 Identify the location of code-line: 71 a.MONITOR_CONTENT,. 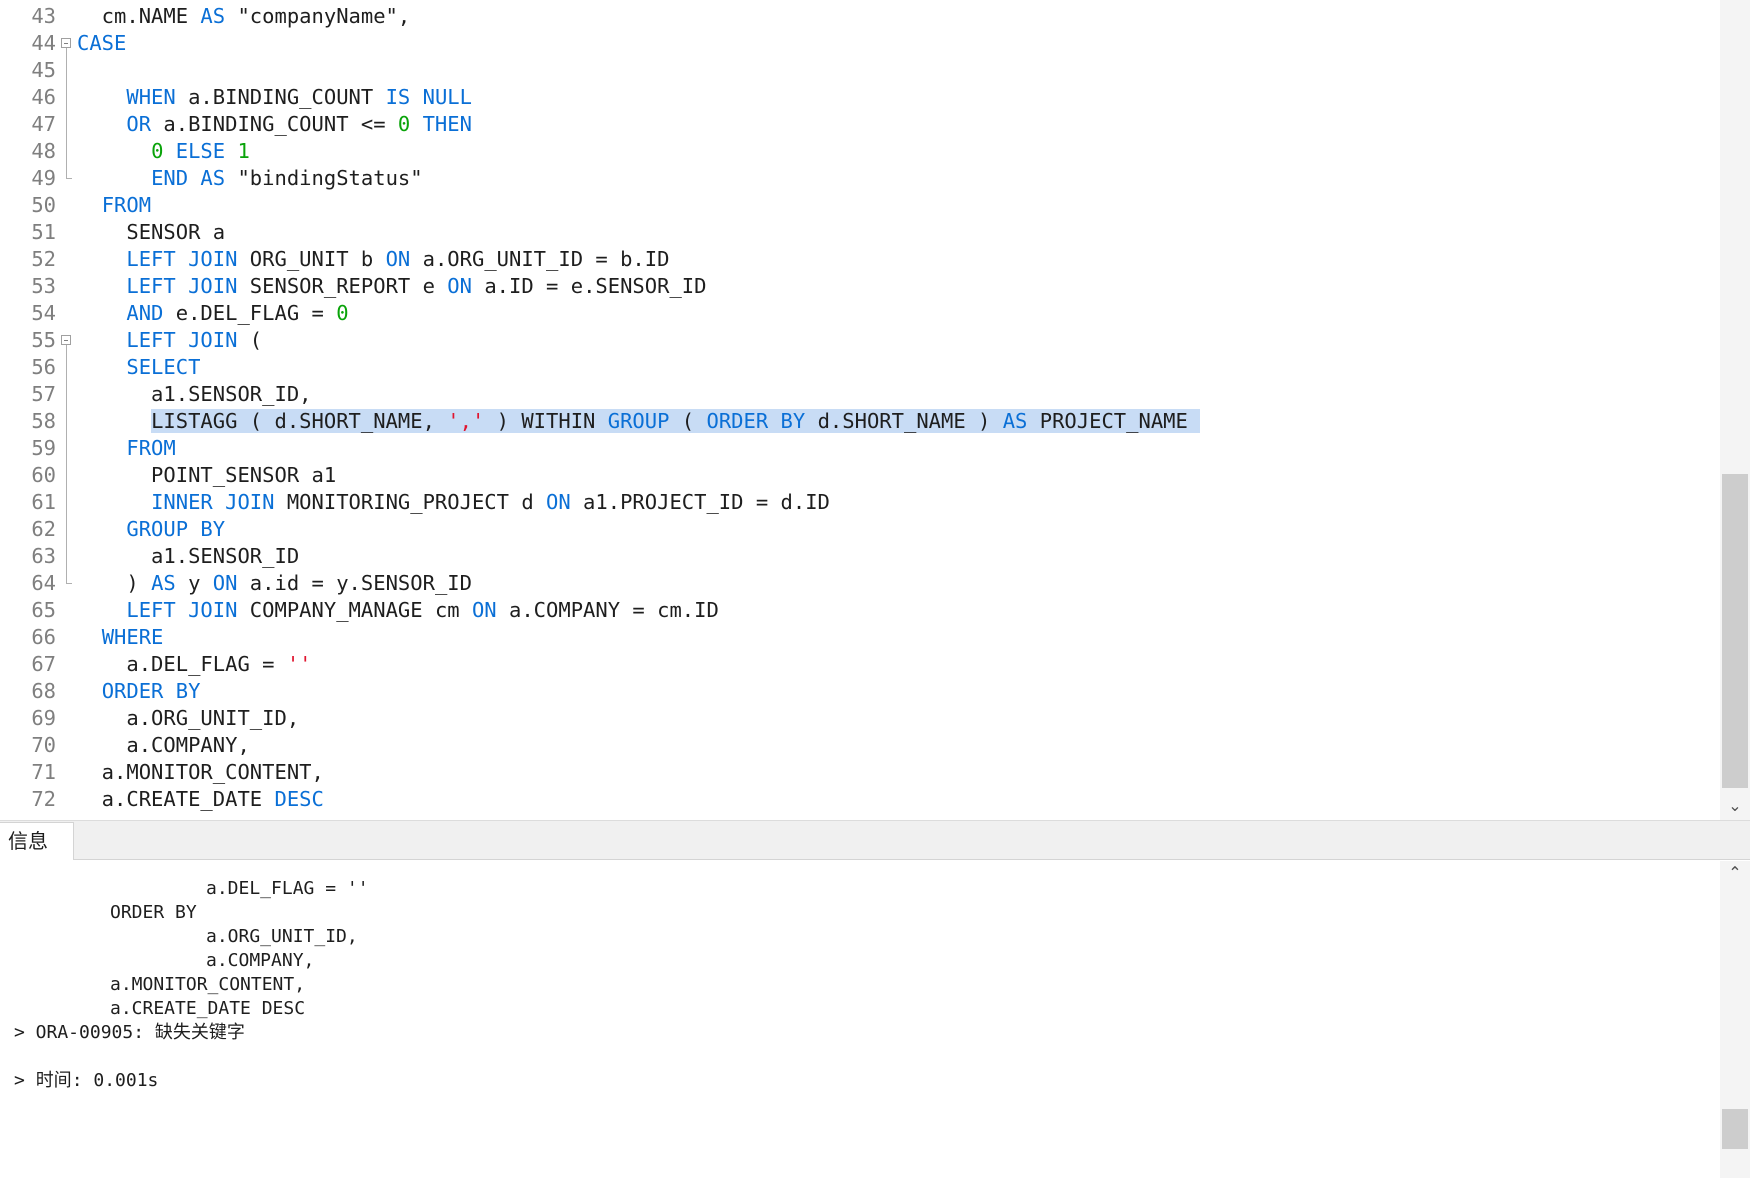
(860, 772).